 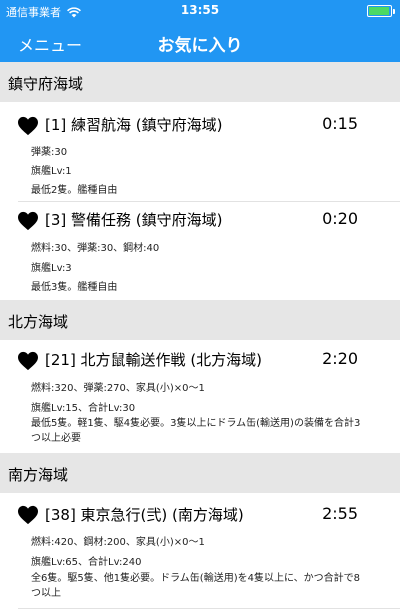 What do you see at coordinates (49, 152) in the screenshot?
I see `item-detail: 弾薬:30` at bounding box center [49, 152].